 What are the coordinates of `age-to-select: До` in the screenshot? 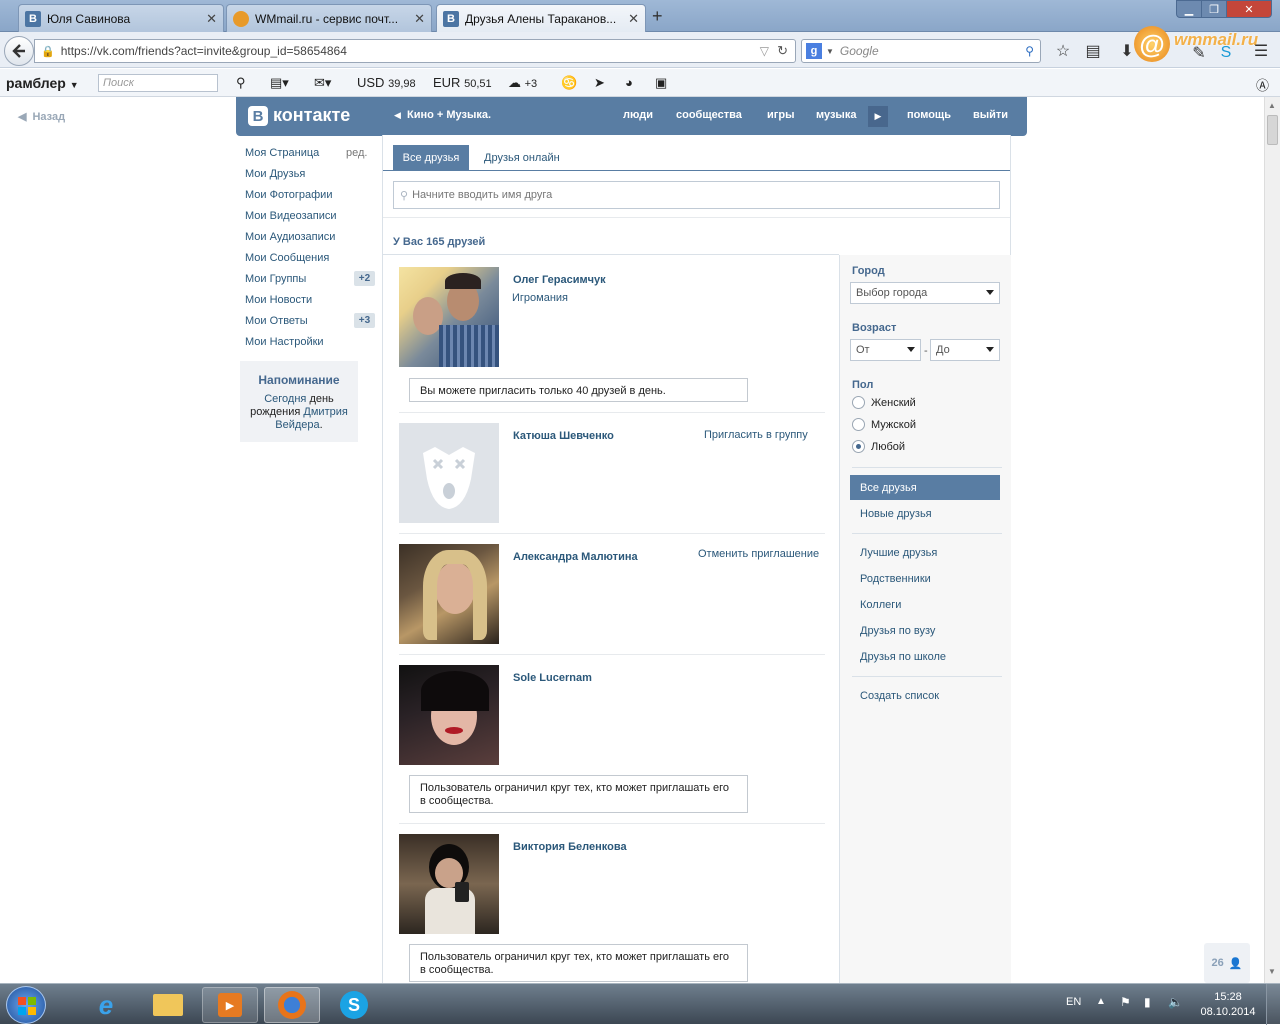 It's located at (965, 350).